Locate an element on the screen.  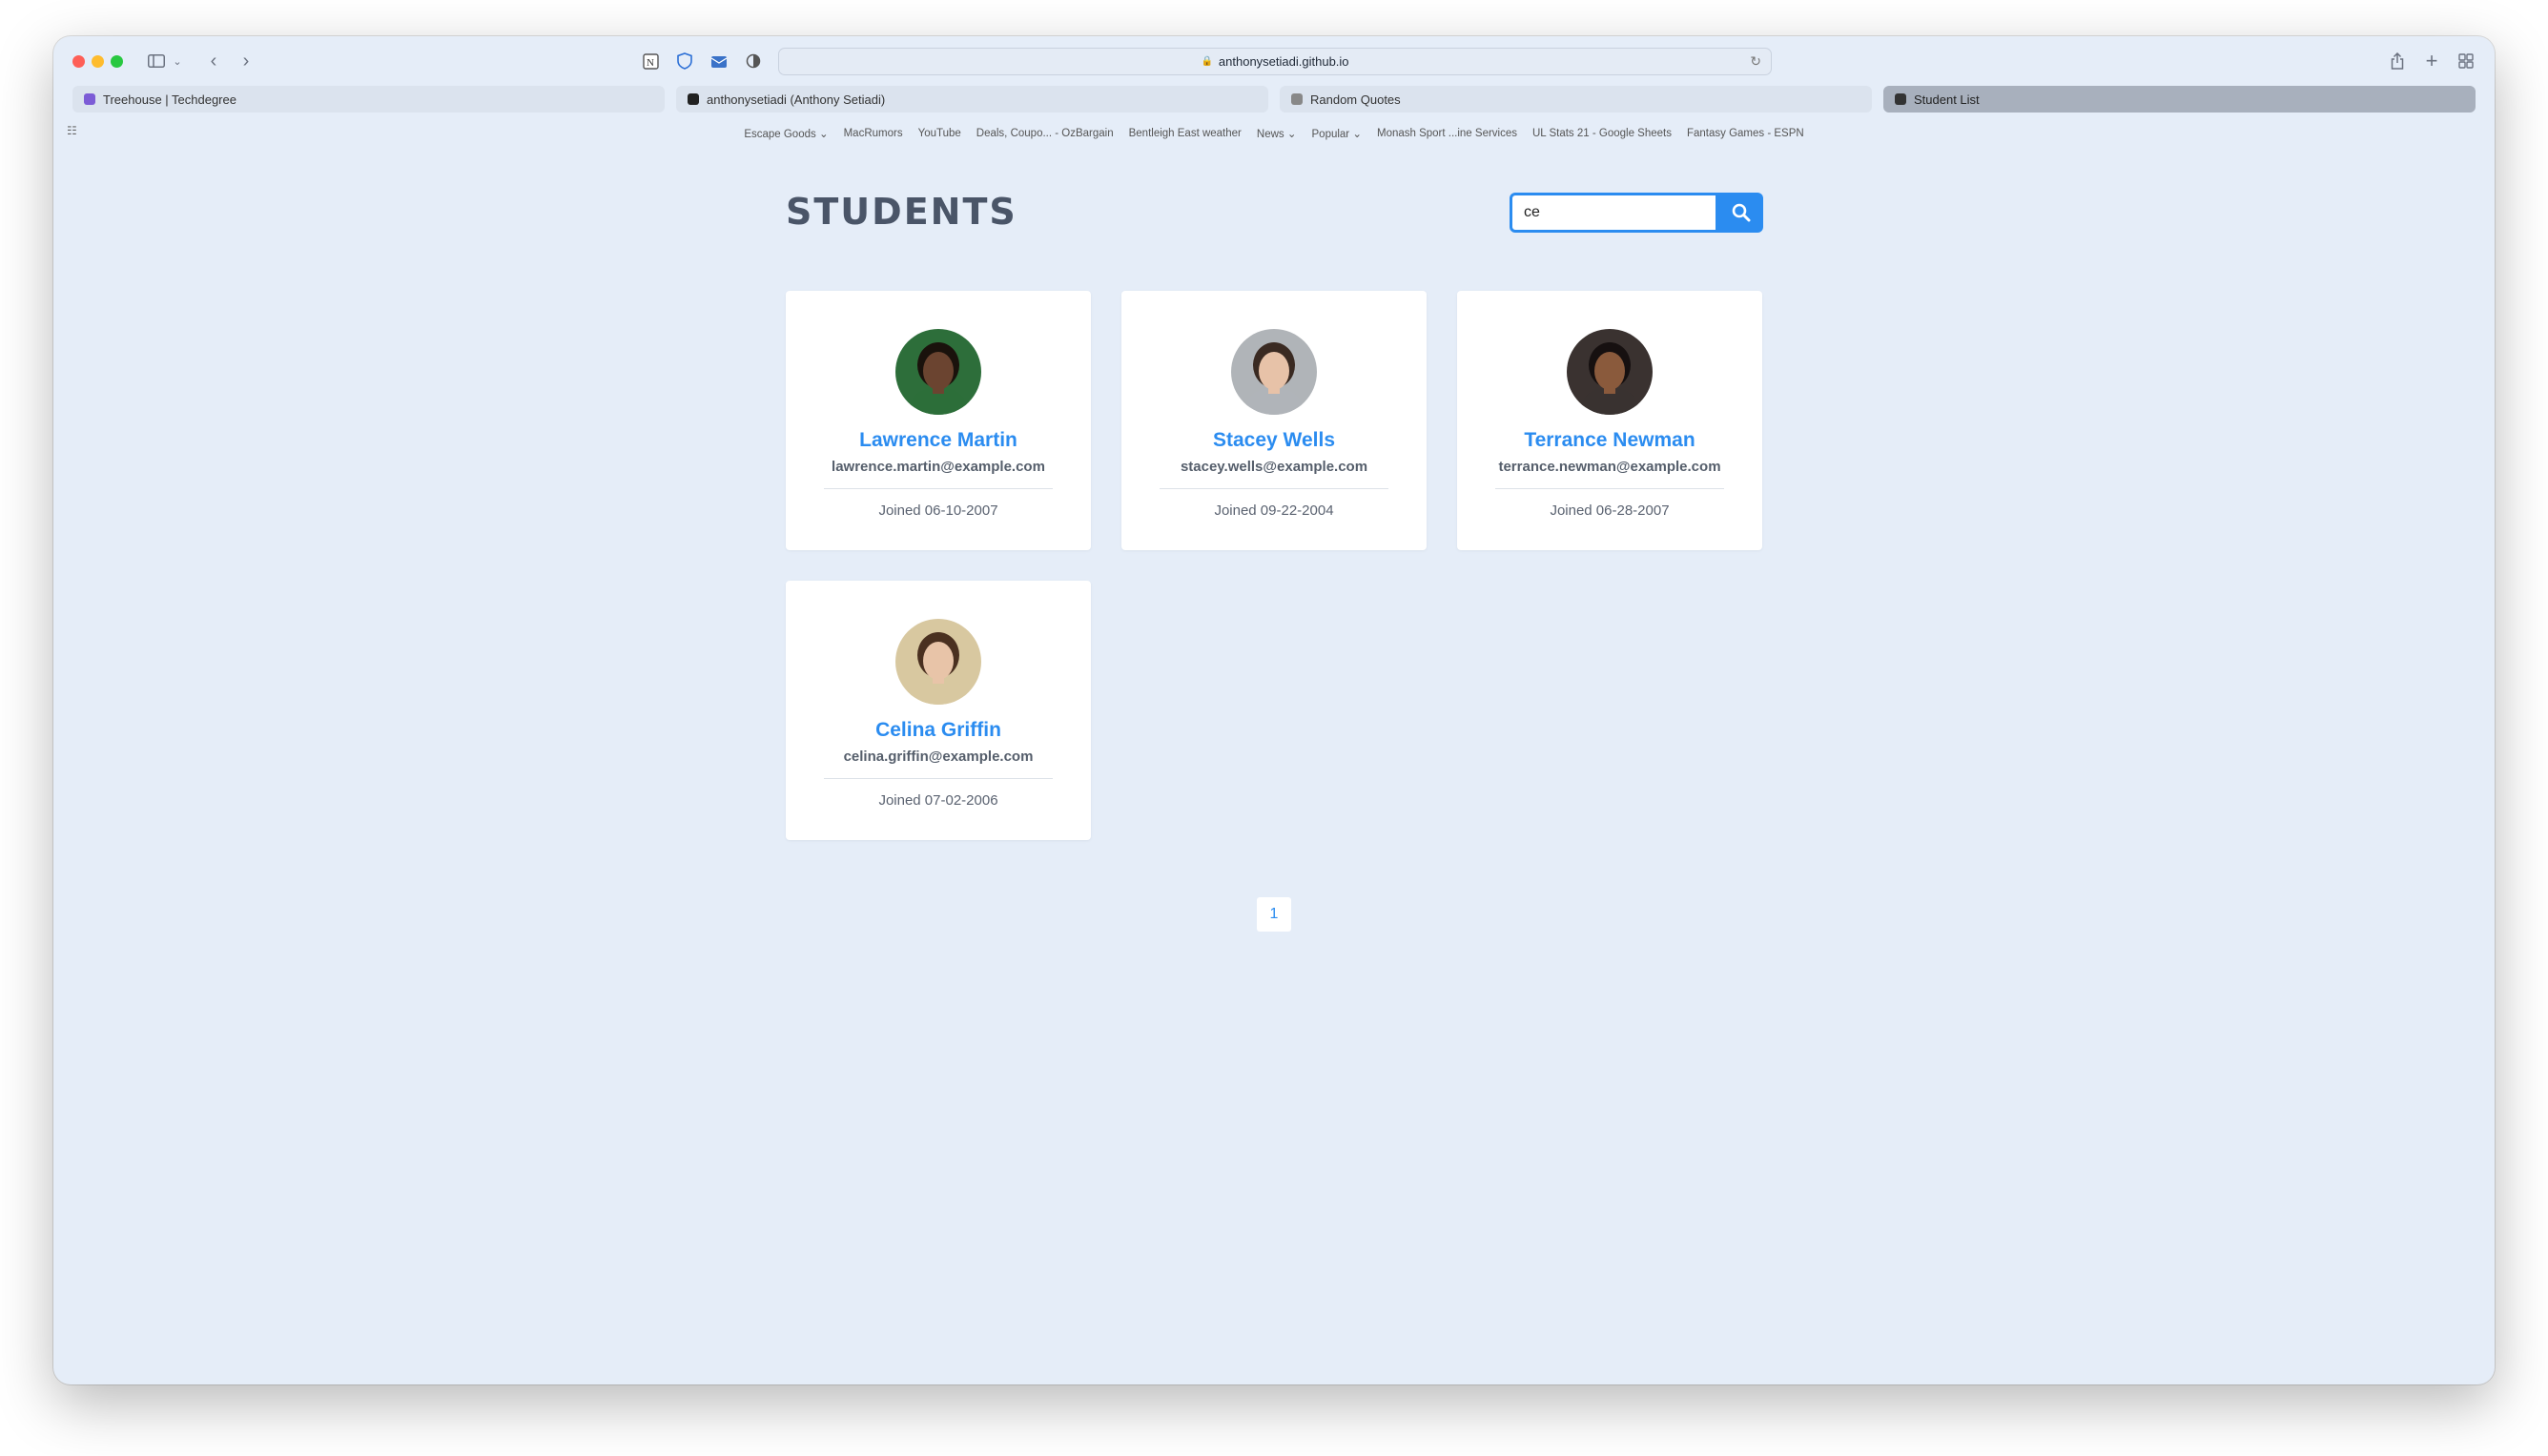
bookmark-label: Monash Sport ...ine Services is located at coordinates (1446, 133).